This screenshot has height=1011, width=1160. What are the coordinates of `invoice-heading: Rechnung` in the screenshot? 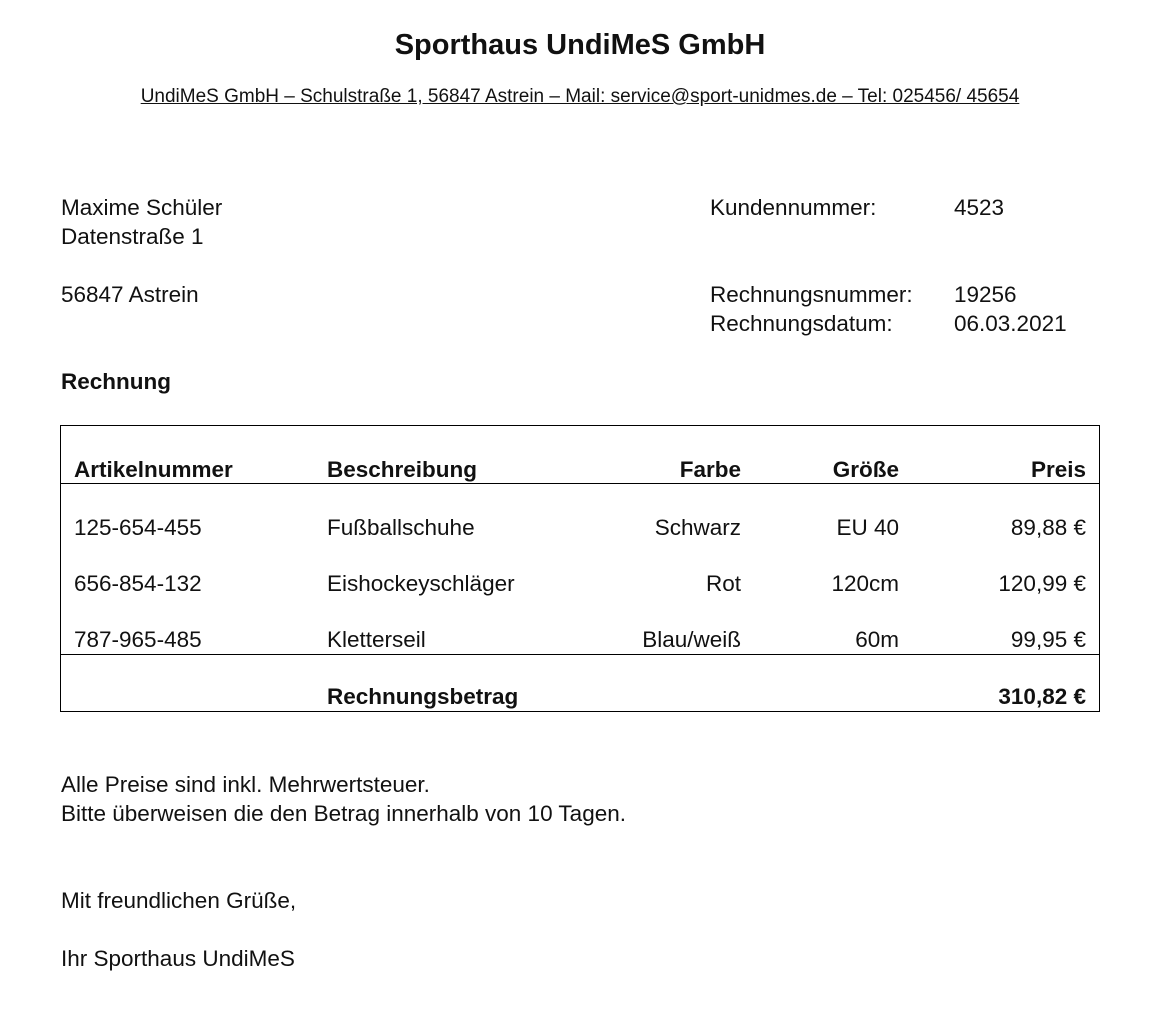 It's located at (116, 381).